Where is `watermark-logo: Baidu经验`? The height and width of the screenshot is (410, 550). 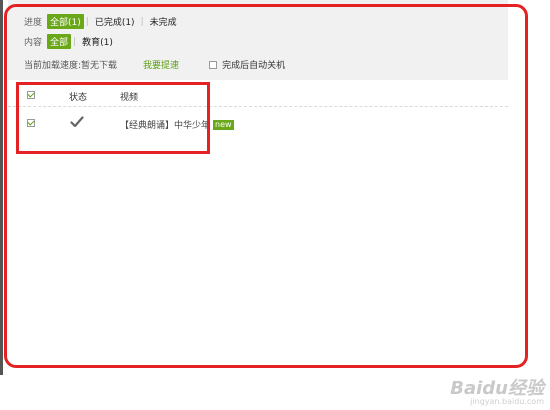 watermark-logo: Baidu经验 is located at coordinates (497, 388).